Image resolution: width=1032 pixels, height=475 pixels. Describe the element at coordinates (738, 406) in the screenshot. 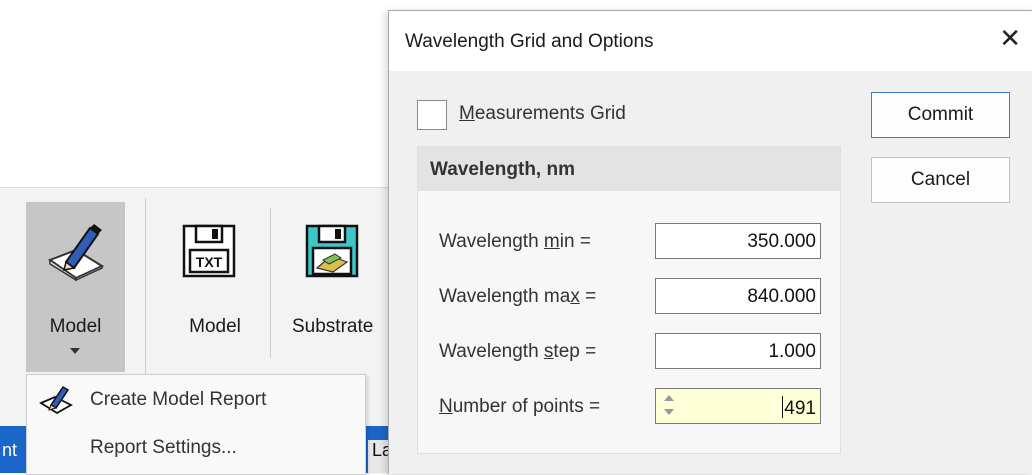

I see `number-of-points-stepper: 491` at that location.